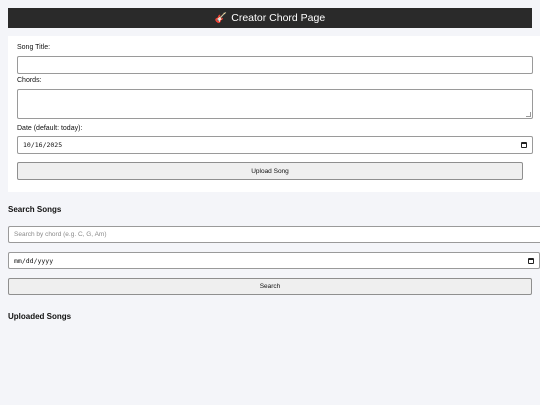 Image resolution: width=540 pixels, height=405 pixels. What do you see at coordinates (43, 145) in the screenshot?
I see `date-value: 10/16/2025` at bounding box center [43, 145].